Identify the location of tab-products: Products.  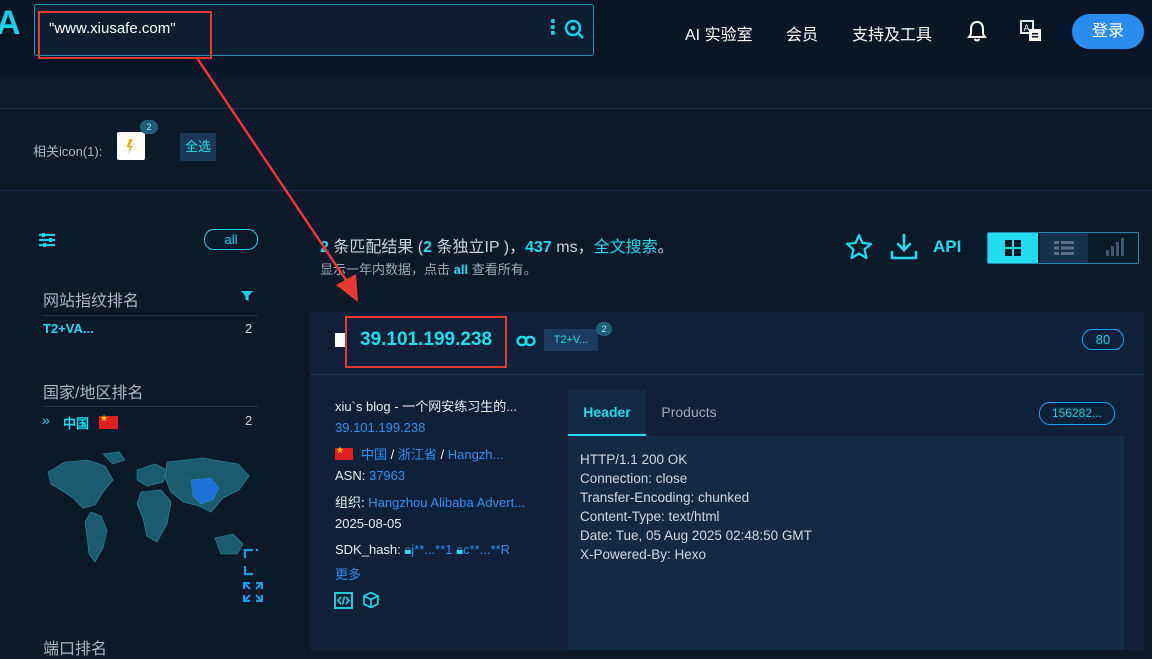
(689, 412).